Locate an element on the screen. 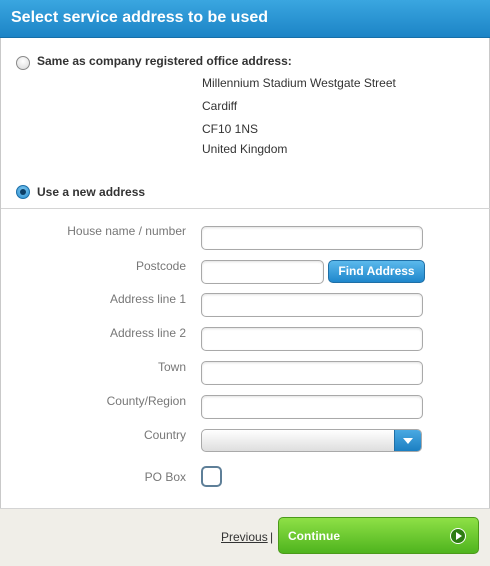 The image size is (490, 566). county-input is located at coordinates (312, 407).